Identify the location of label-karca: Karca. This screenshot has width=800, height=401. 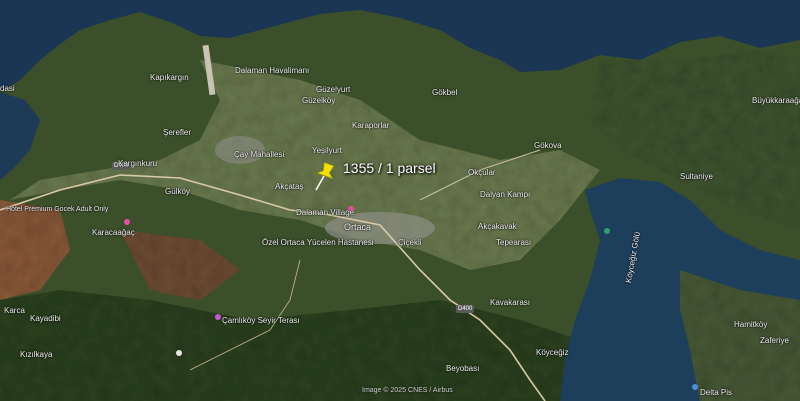
(14, 310).